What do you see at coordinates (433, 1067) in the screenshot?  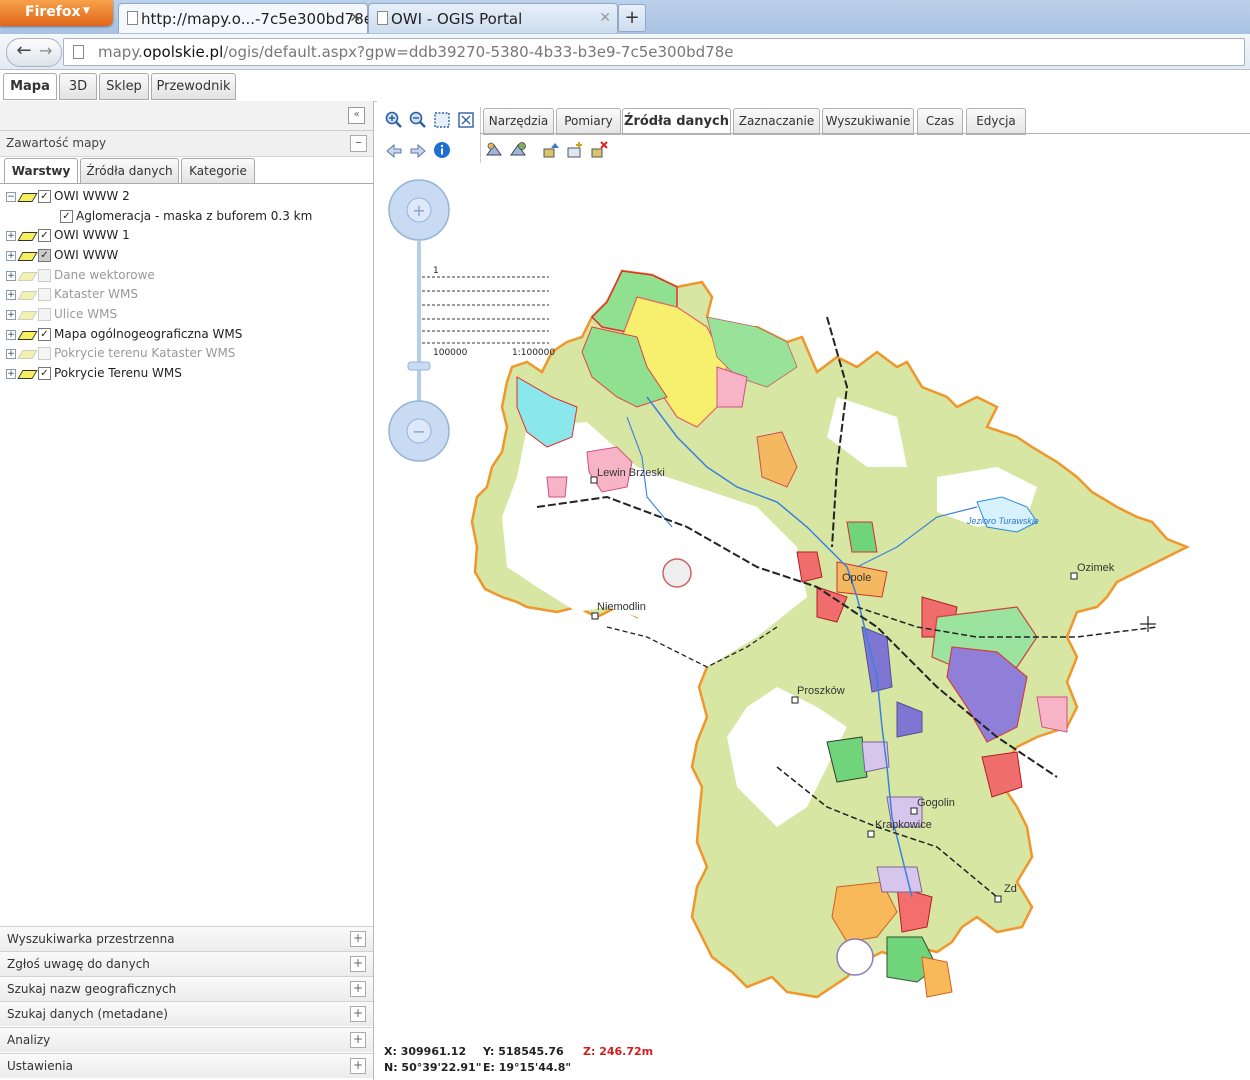 I see `coord-n: N: 50°39'22.91"` at bounding box center [433, 1067].